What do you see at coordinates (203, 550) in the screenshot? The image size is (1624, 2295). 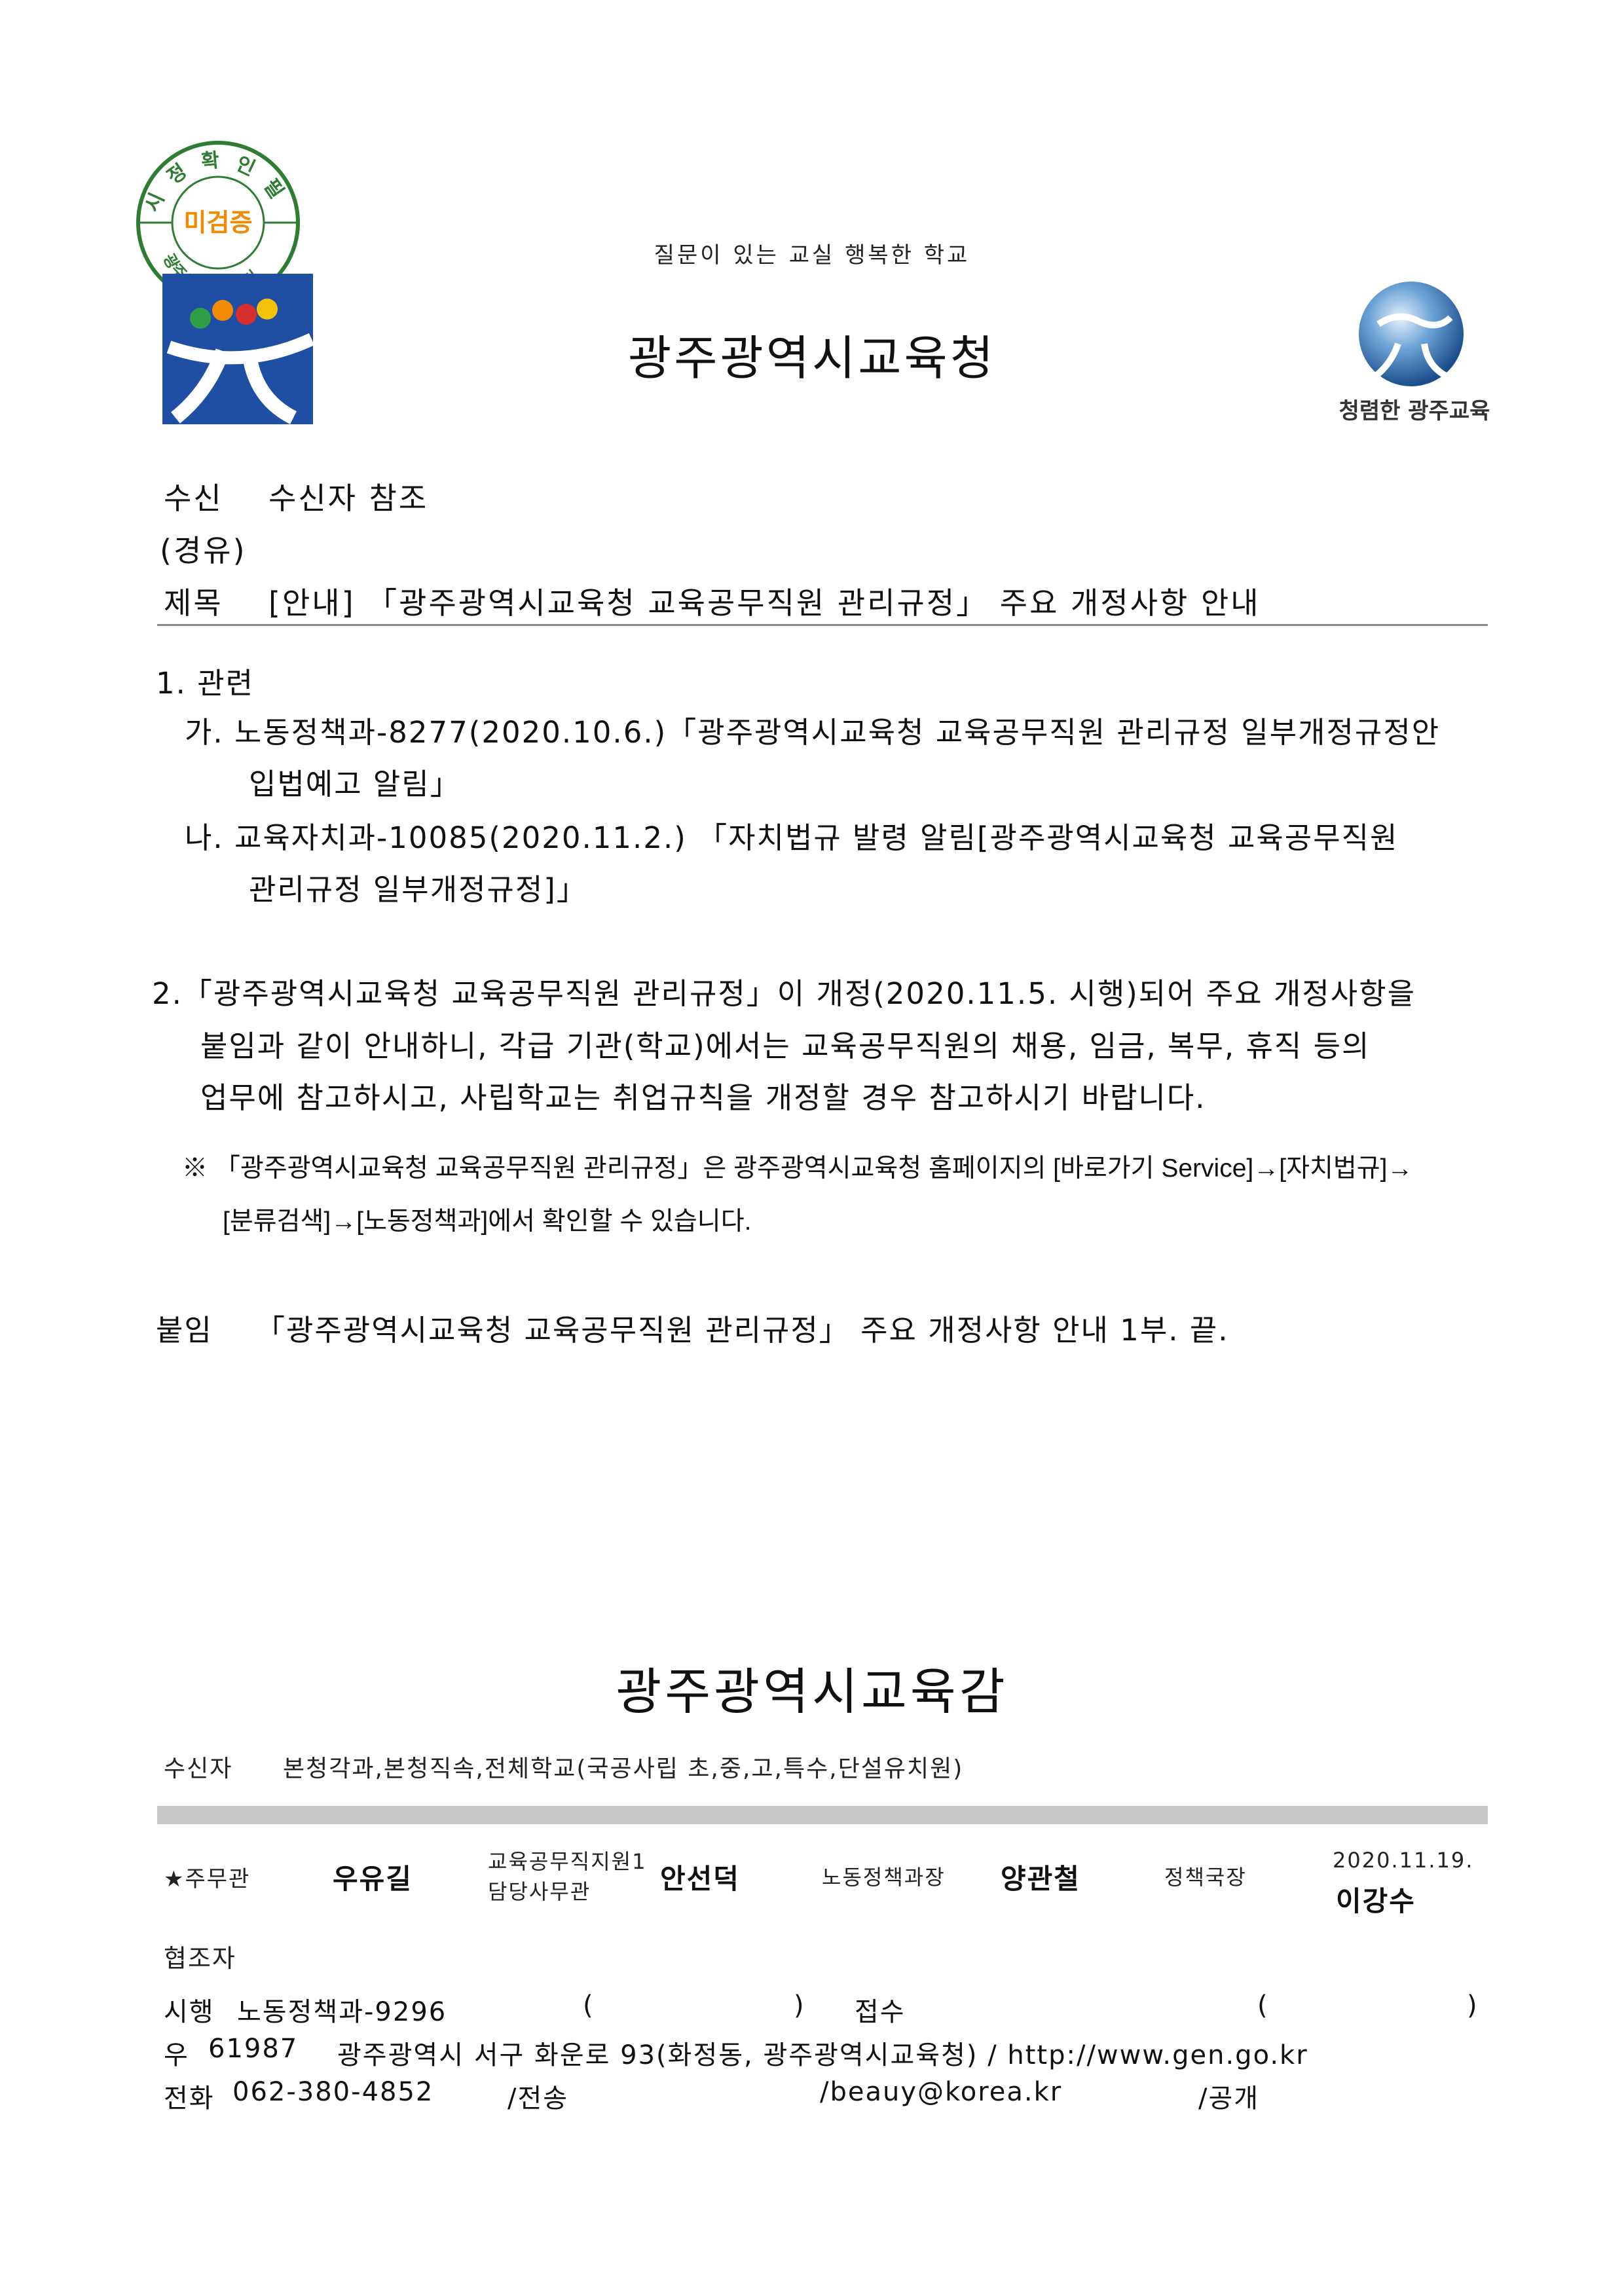 I see `via-label: (경유)` at bounding box center [203, 550].